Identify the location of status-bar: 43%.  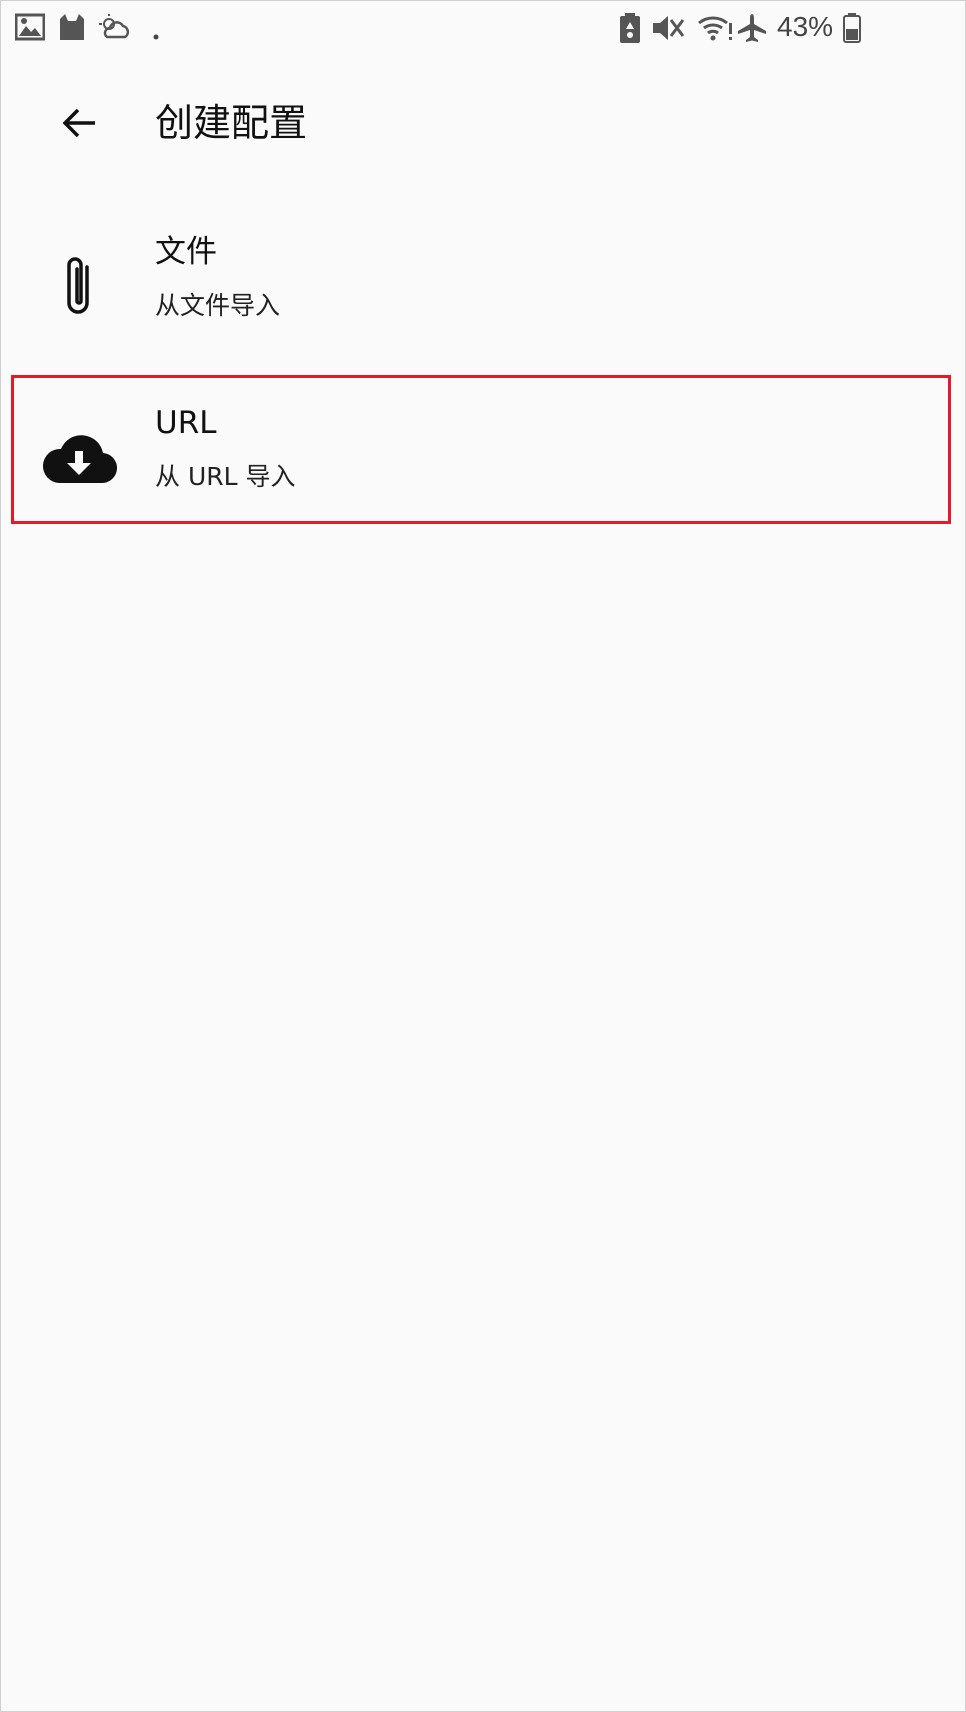
(483, 30).